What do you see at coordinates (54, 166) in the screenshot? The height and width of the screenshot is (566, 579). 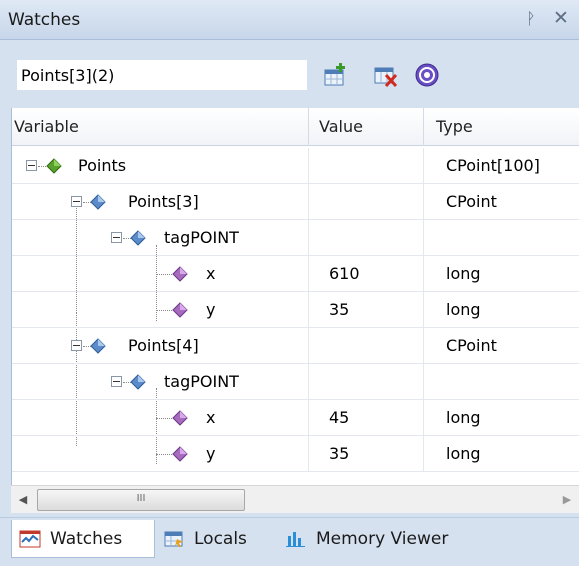 I see `green-diamond-icon` at bounding box center [54, 166].